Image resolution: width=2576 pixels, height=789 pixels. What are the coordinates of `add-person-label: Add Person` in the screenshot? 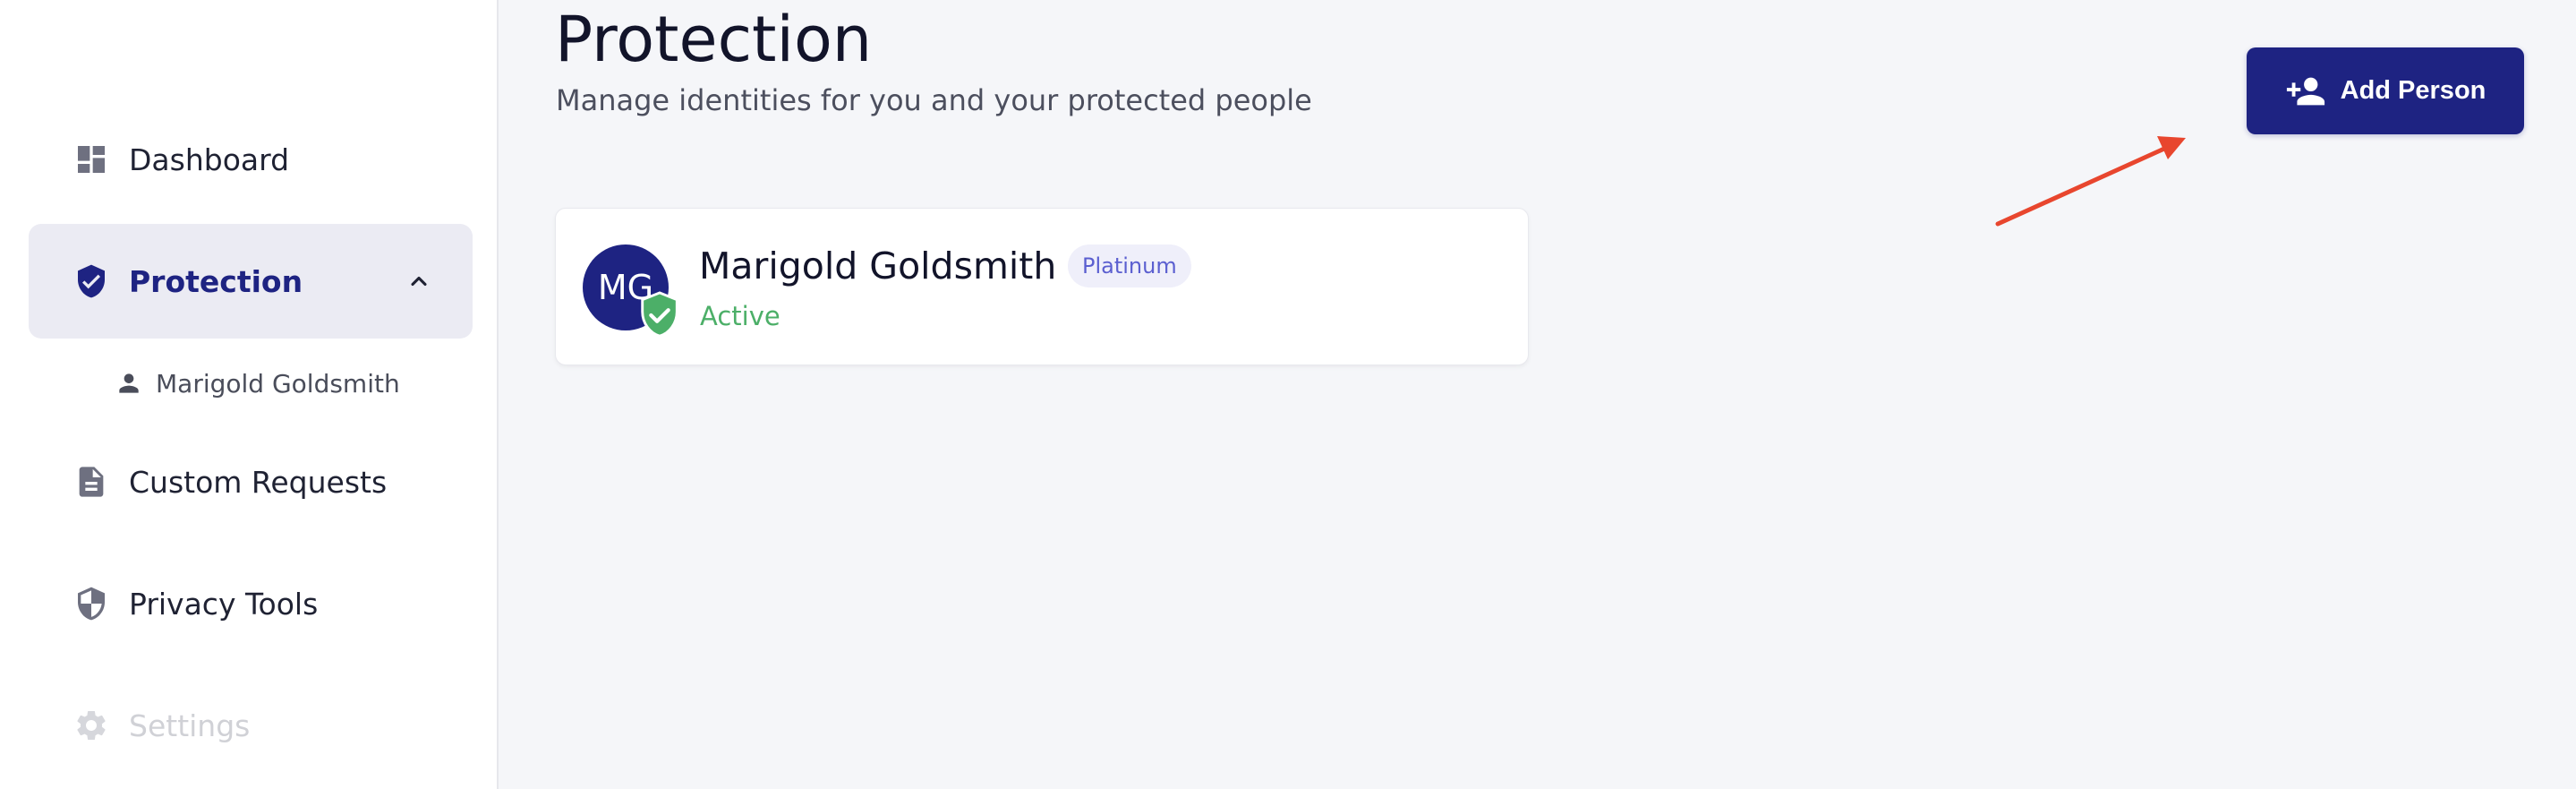 It's located at (2413, 90).